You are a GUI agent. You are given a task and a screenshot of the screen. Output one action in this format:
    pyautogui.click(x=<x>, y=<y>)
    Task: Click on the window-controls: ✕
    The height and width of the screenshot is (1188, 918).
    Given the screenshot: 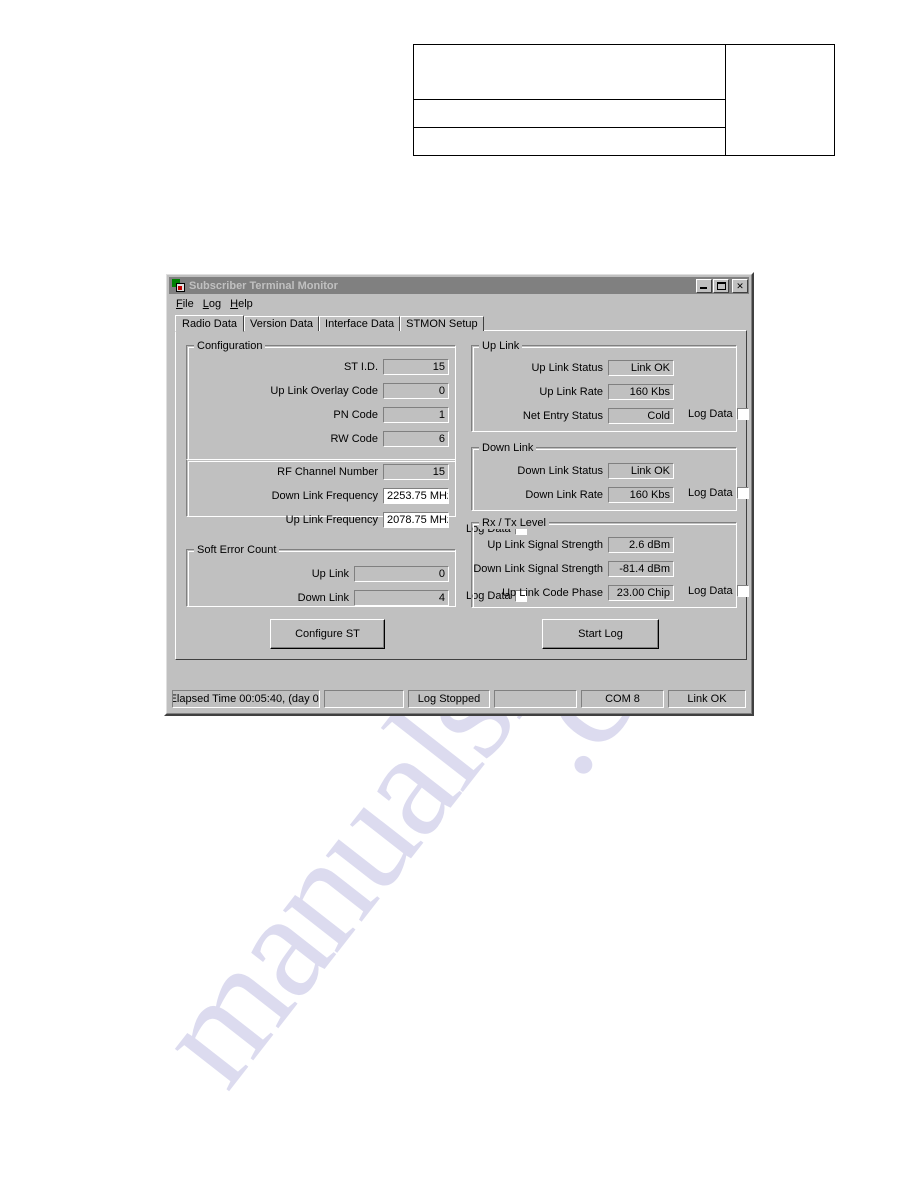 What is the action you would take?
    pyautogui.click(x=721, y=285)
    